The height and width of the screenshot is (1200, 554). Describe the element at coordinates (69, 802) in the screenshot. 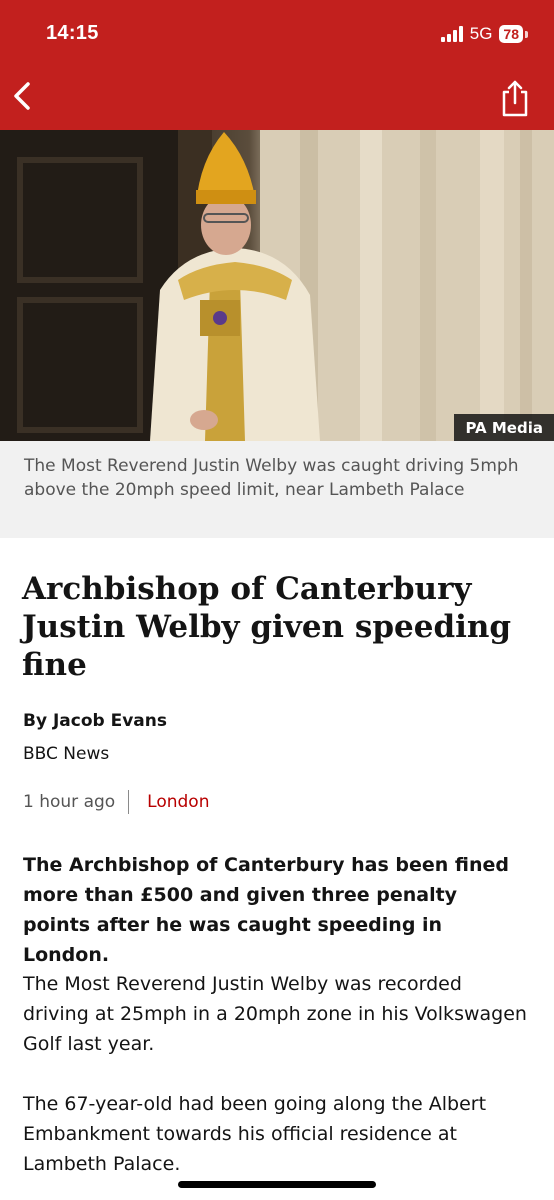

I see `timestamp: 1 hour ago` at that location.